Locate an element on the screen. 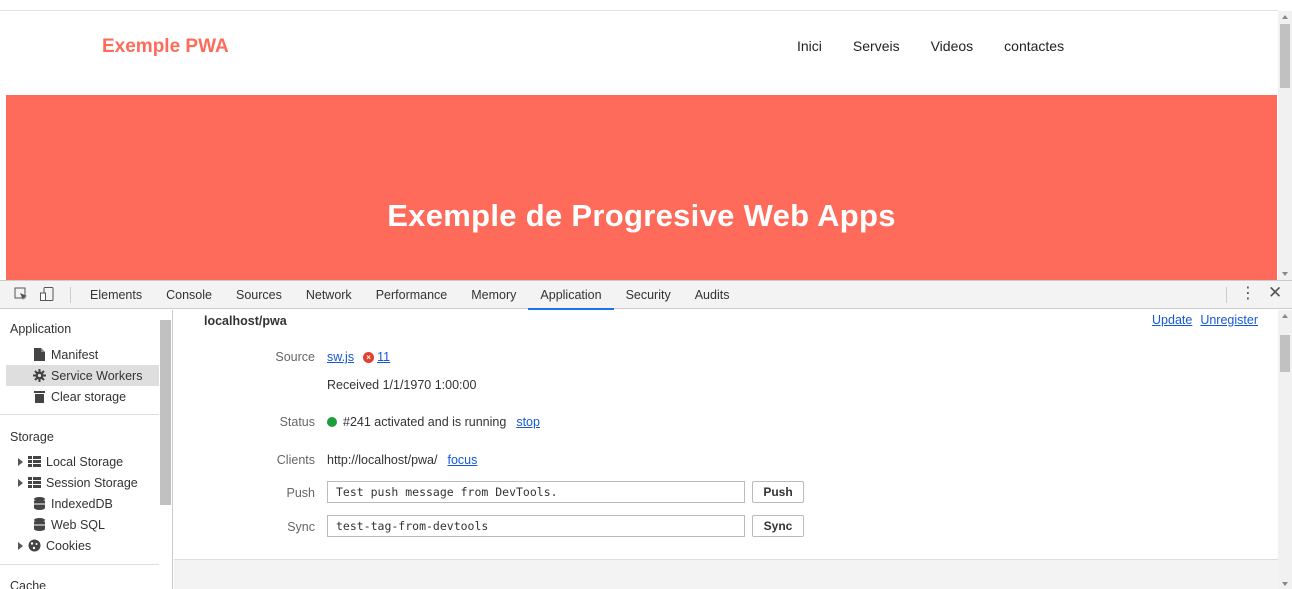 The height and width of the screenshot is (589, 1292). gear-icon is located at coordinates (39, 376).